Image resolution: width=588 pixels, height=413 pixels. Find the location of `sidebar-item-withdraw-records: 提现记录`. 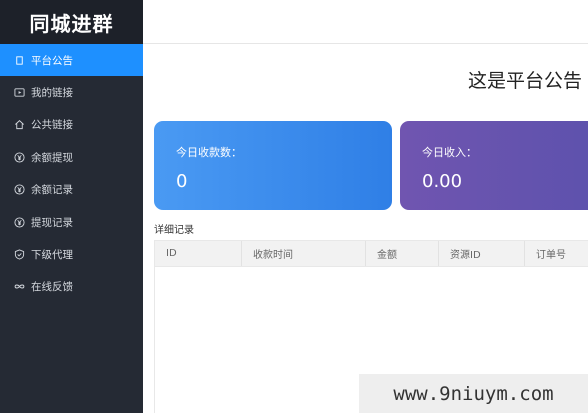

sidebar-item-withdraw-records: 提现记录 is located at coordinates (71, 222).